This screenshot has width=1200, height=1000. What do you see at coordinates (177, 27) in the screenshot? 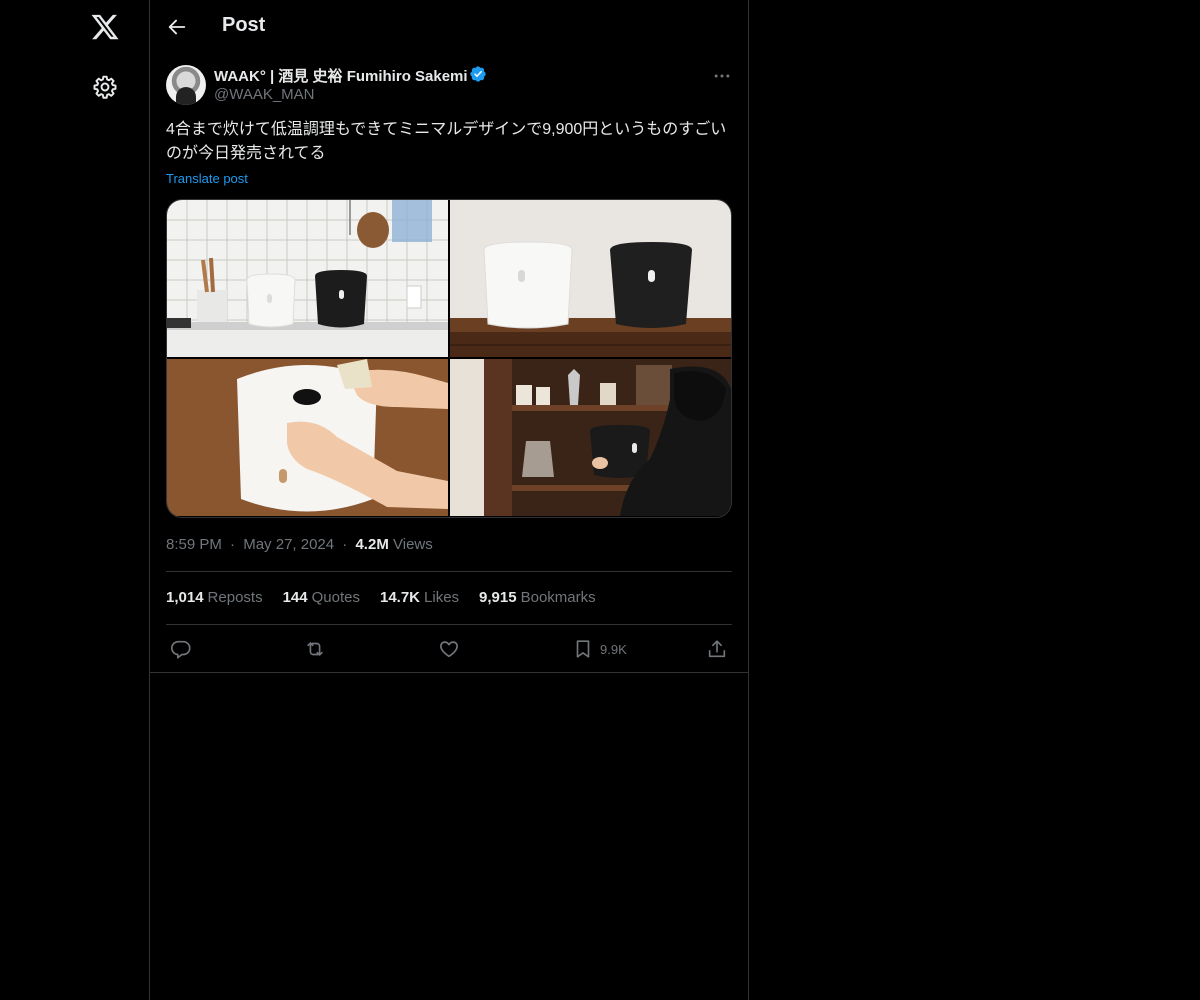
I see `arrow-left-icon` at bounding box center [177, 27].